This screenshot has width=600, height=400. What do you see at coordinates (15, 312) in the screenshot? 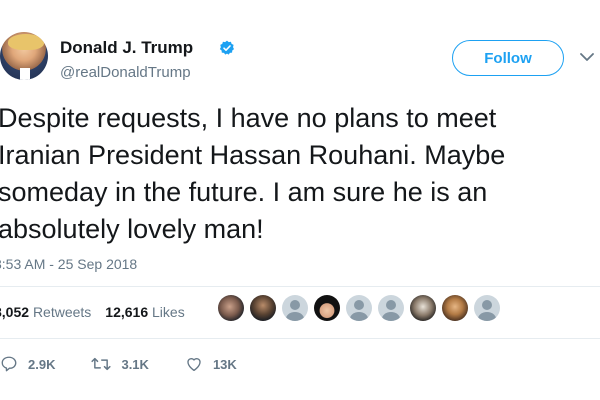
I see `retweets-count: 8,052` at bounding box center [15, 312].